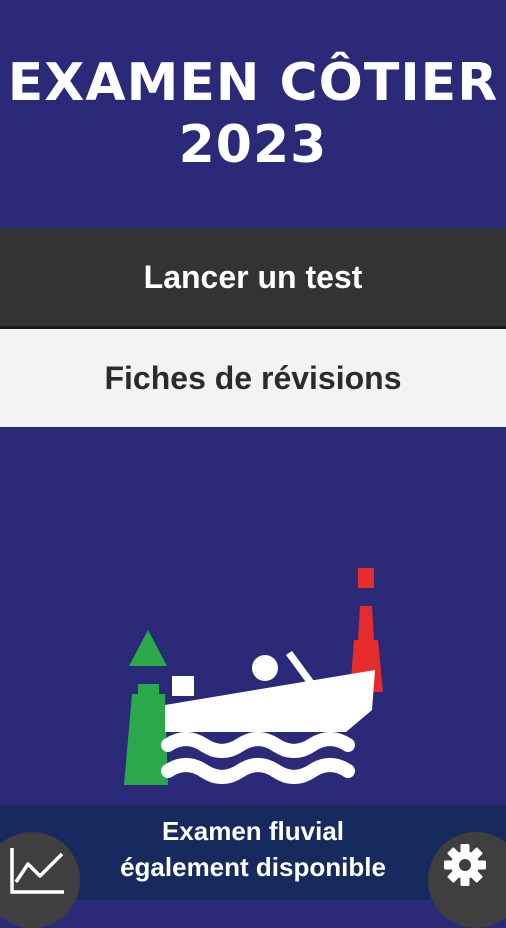  Describe the element at coordinates (253, 831) in the screenshot. I see `promo-line-1: Examen fluvial` at that location.